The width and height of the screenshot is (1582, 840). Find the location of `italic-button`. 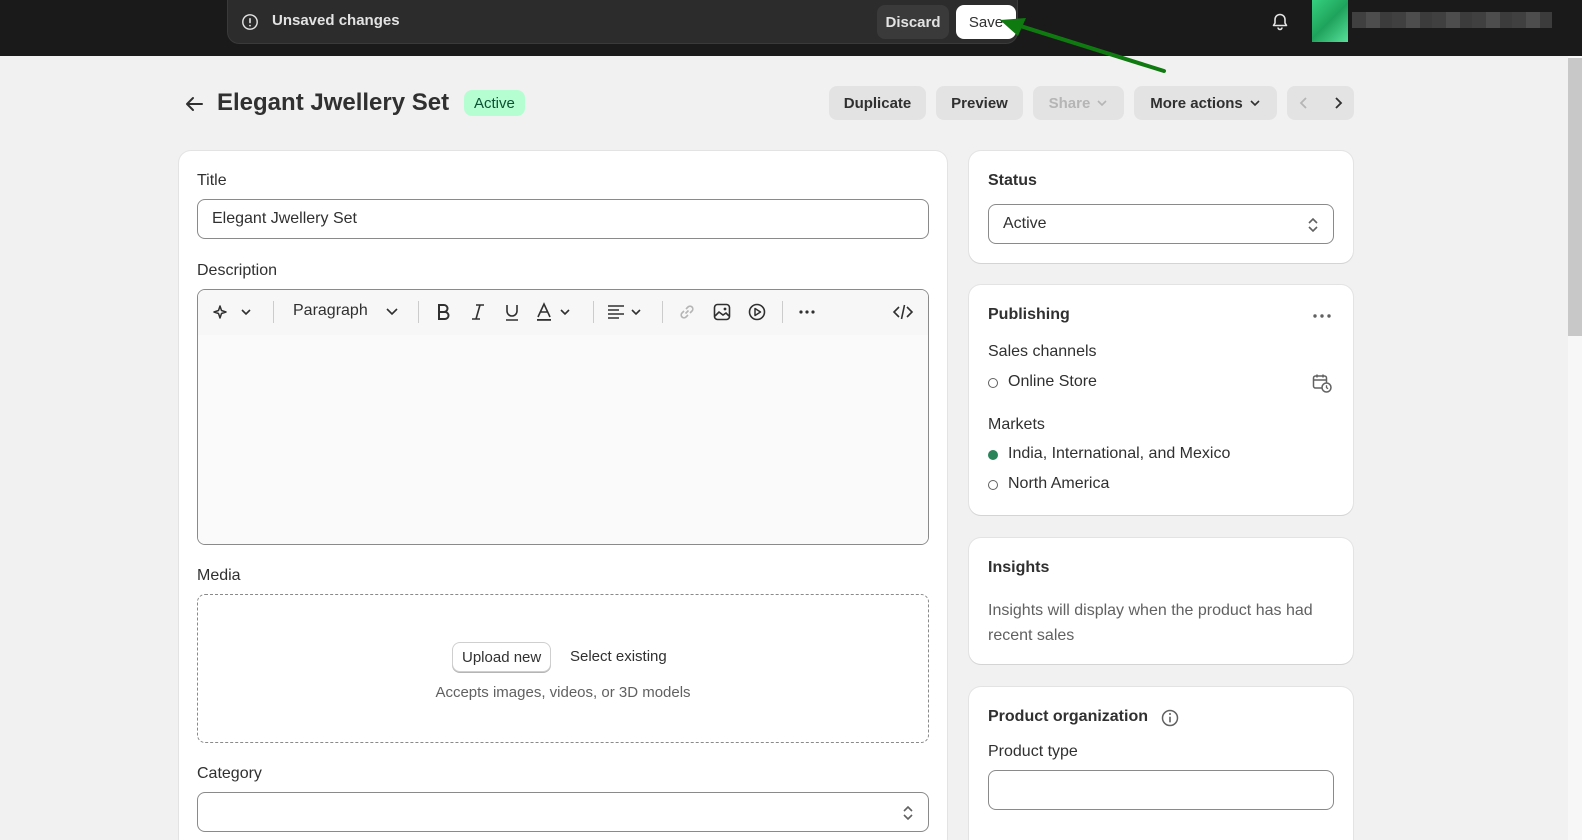

italic-button is located at coordinates (478, 312).